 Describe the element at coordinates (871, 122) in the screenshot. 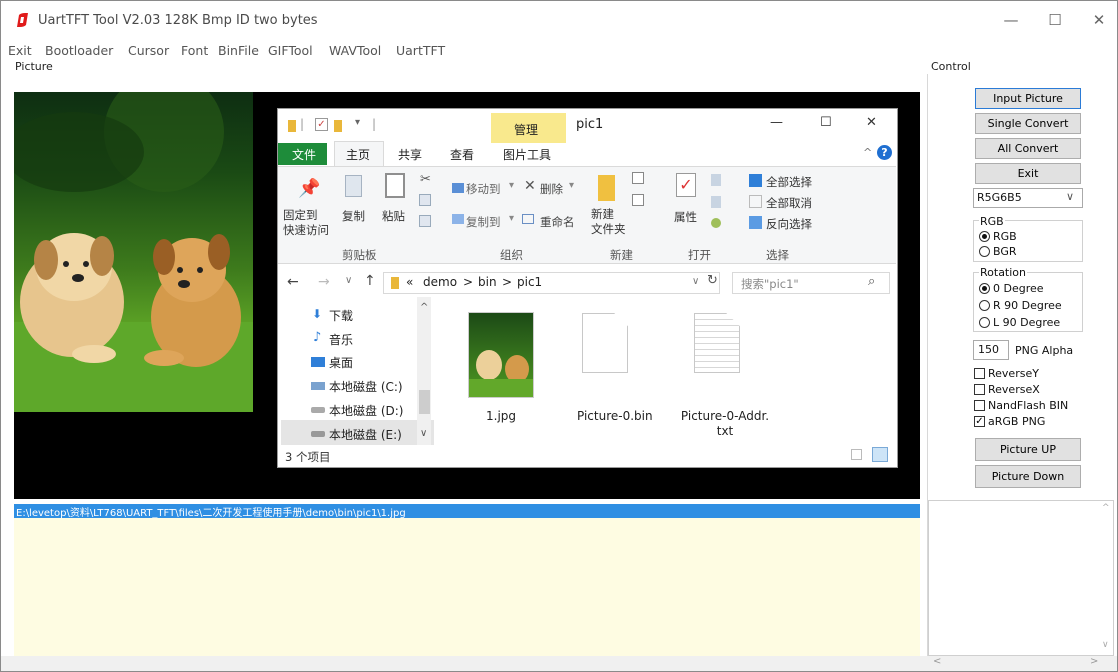

I see `explorer-close-button: ✕` at that location.